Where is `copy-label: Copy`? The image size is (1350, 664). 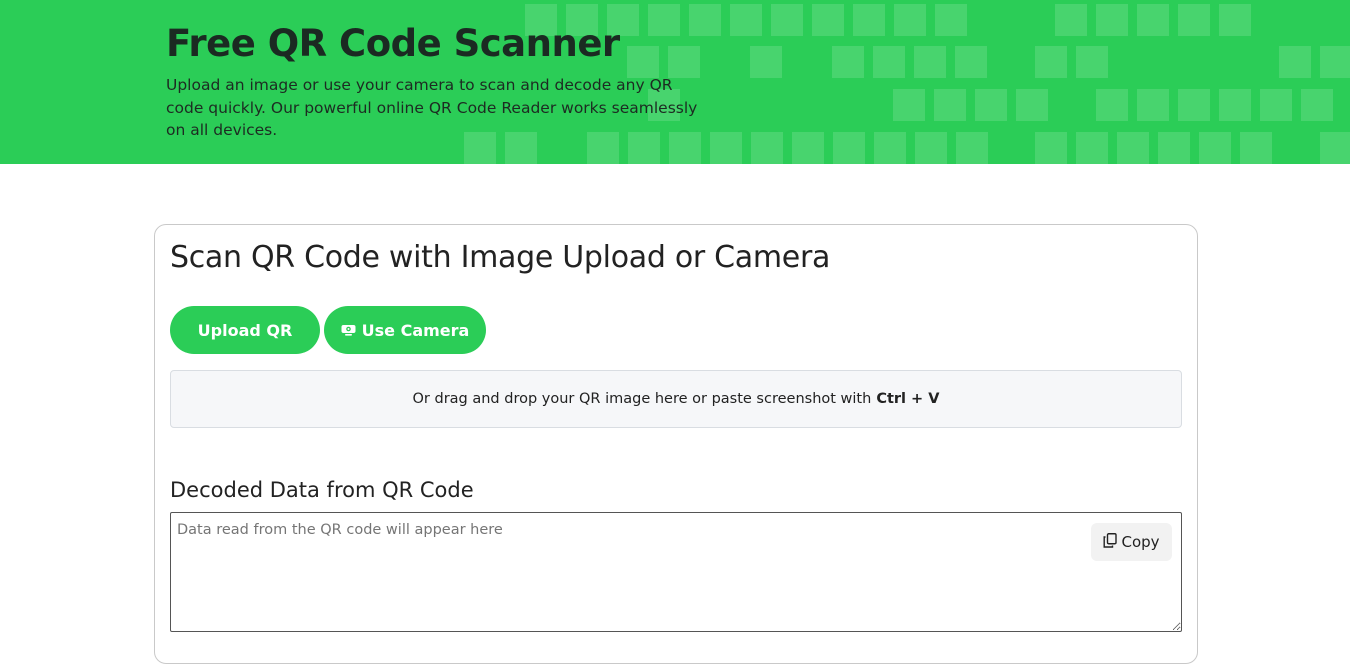
copy-label: Copy is located at coordinates (1140, 542).